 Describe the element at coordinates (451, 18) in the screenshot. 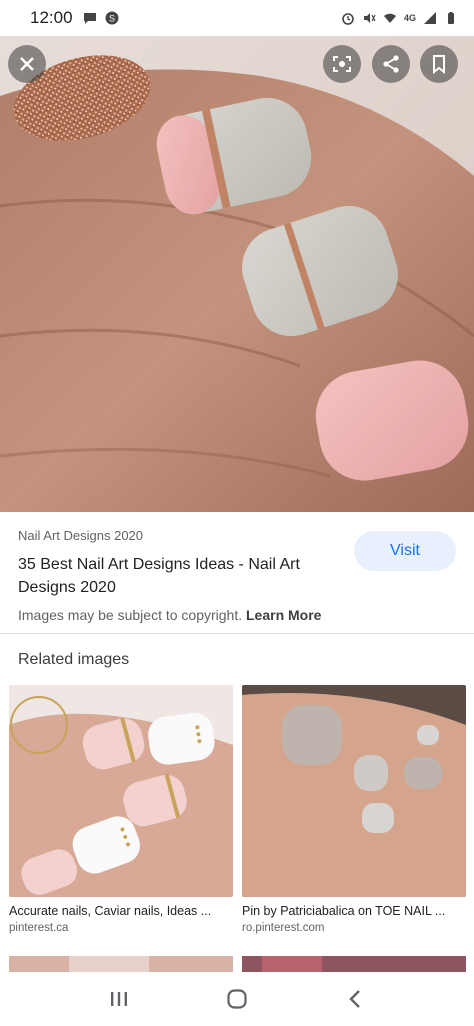

I see `battery-icon` at that location.